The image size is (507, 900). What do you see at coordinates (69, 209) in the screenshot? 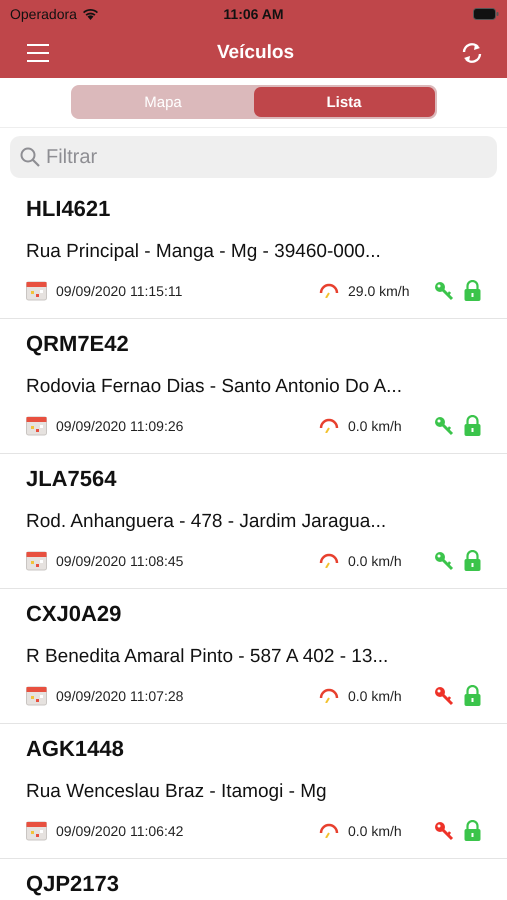
I see `vehicle-plate: HLI4621` at bounding box center [69, 209].